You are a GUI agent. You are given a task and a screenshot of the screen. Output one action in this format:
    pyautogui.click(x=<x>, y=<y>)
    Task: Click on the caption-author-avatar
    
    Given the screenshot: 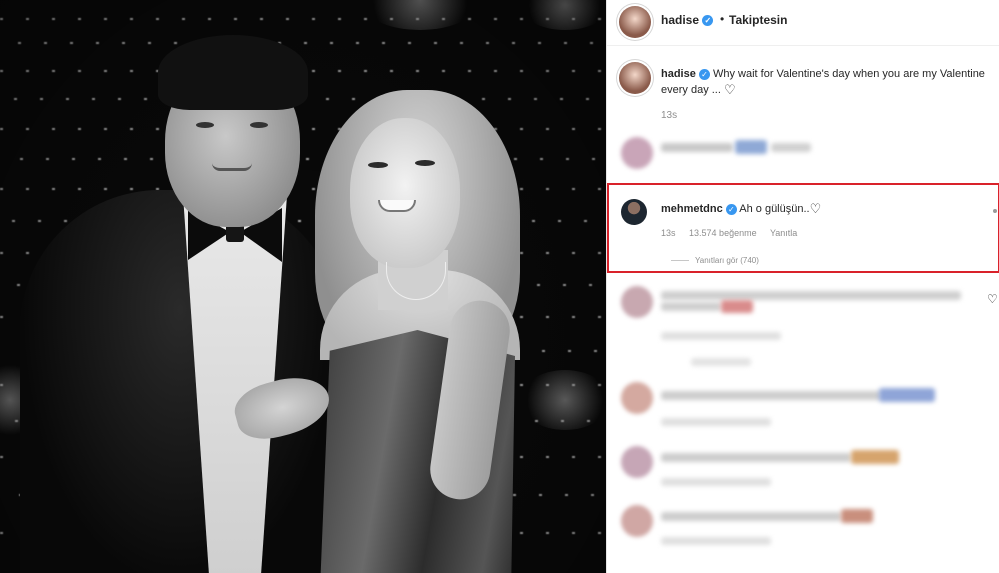 What is the action you would take?
    pyautogui.click(x=635, y=78)
    